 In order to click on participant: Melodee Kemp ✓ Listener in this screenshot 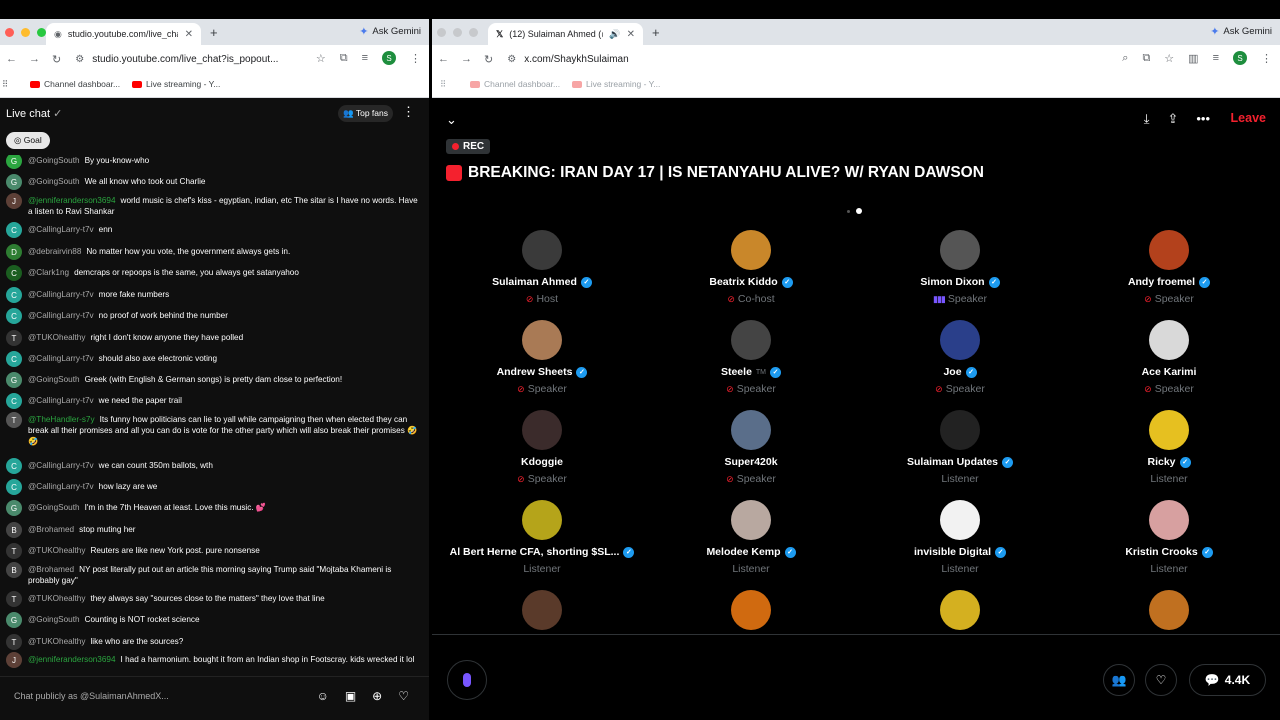, I will do `click(751, 537)`.